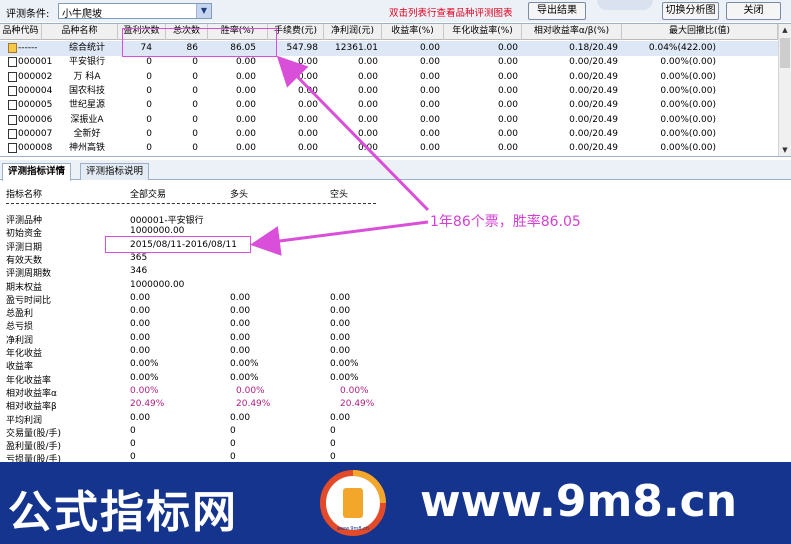 The width and height of the screenshot is (791, 544). What do you see at coordinates (700, 32) in the screenshot?
I see `col-drawdown: 最大回撤比(值)` at bounding box center [700, 32].